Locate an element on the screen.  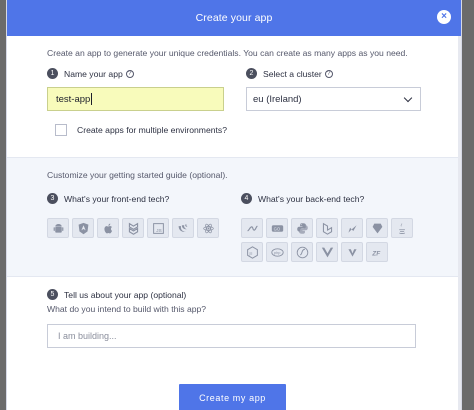
react-icon is located at coordinates (208, 228).